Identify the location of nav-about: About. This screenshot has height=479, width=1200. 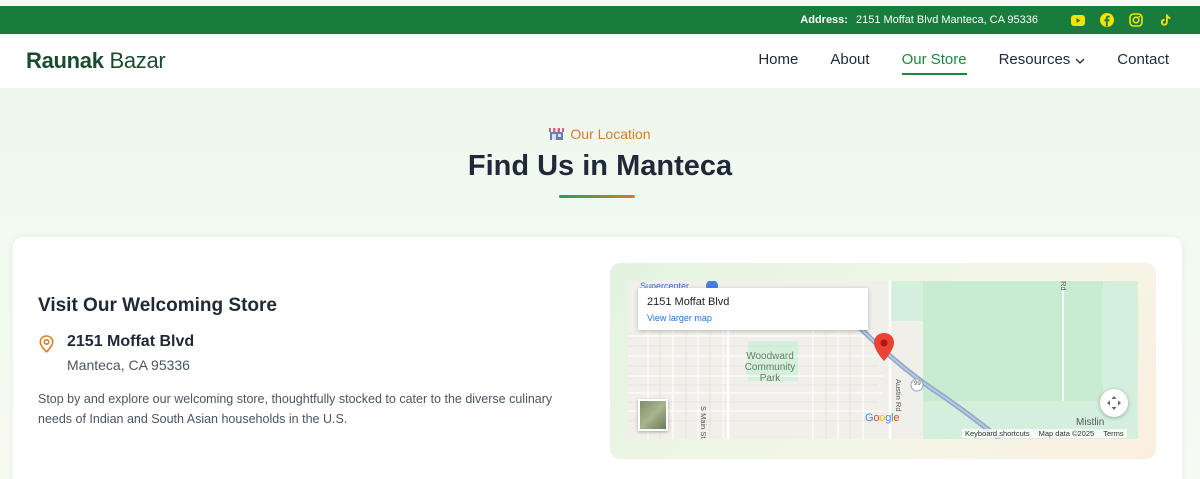
(849, 59).